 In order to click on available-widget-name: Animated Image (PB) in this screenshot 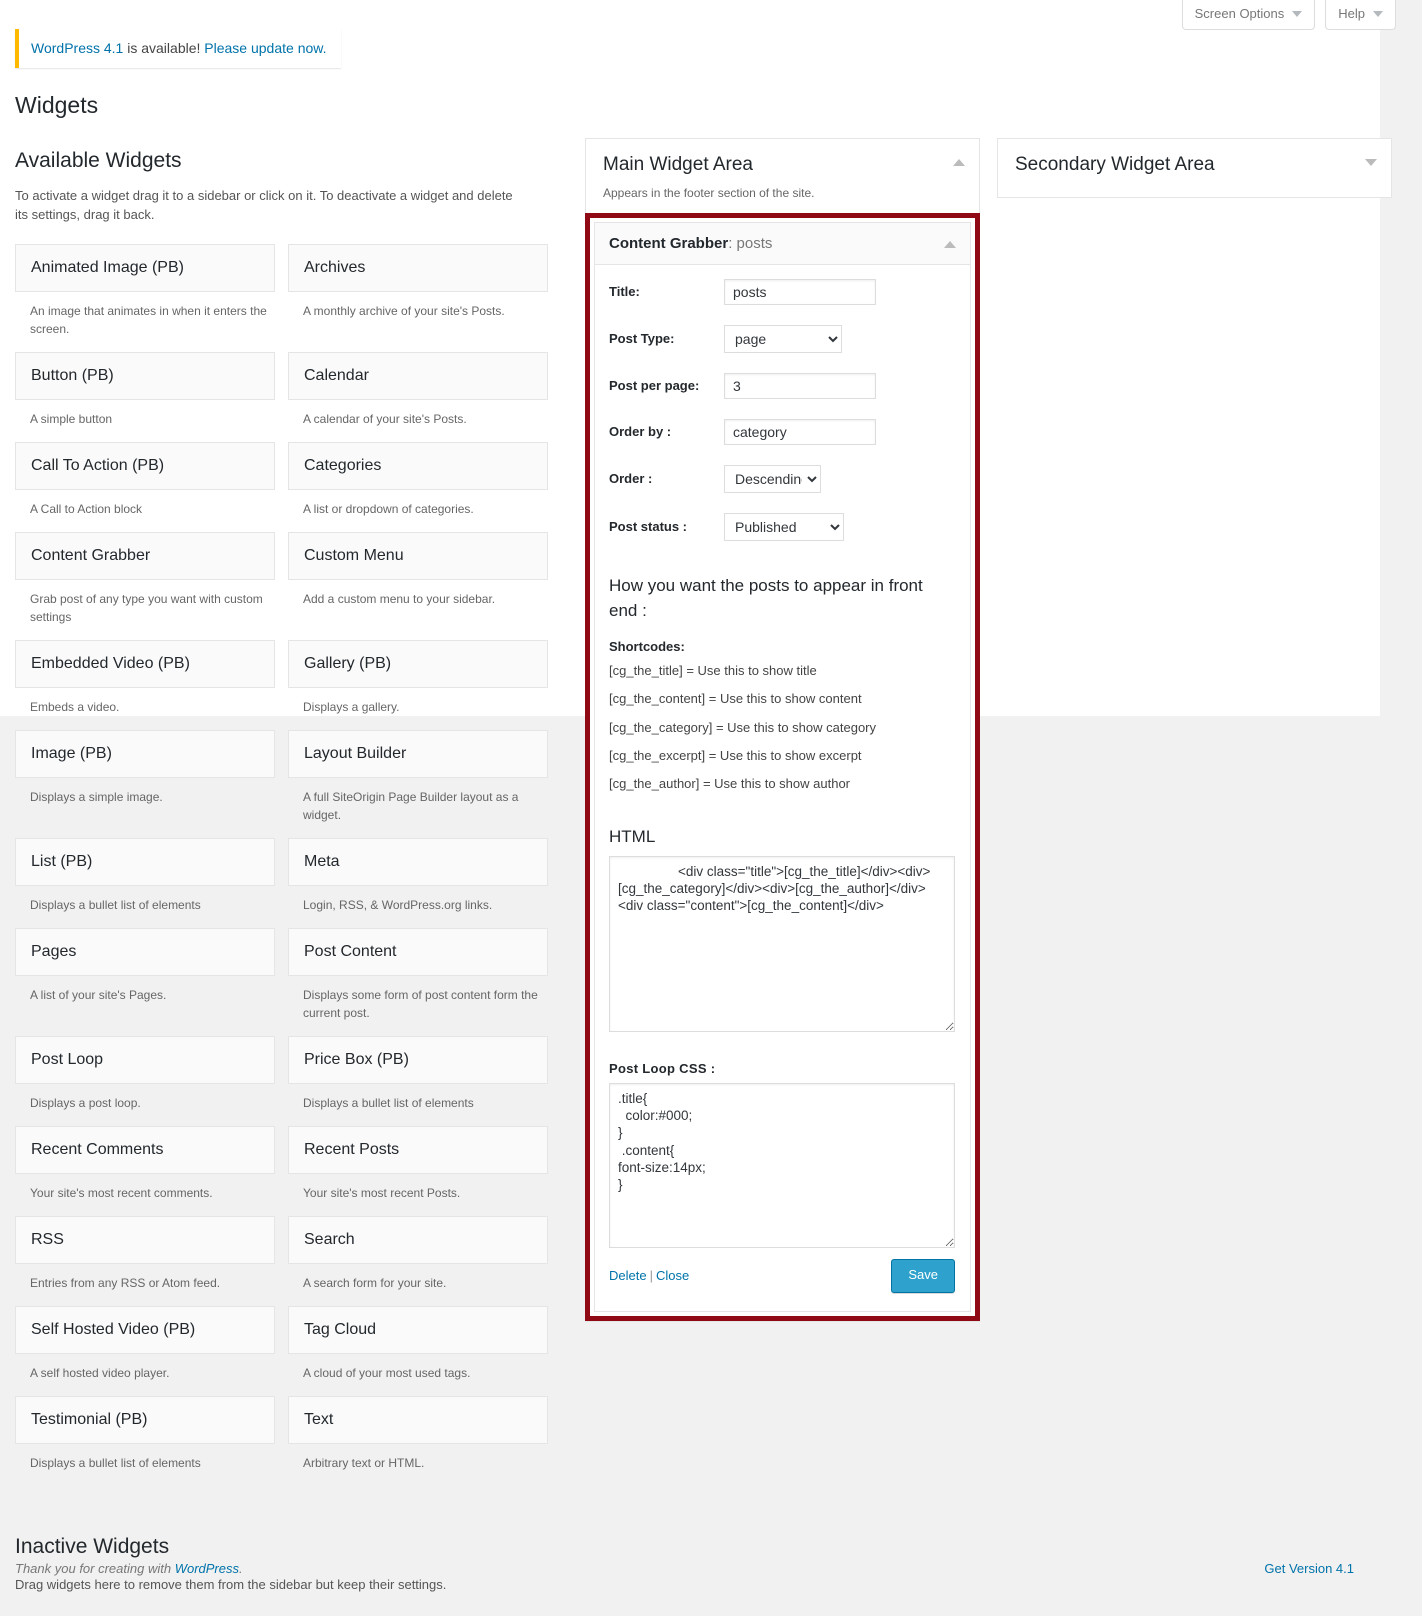, I will do `click(107, 267)`.